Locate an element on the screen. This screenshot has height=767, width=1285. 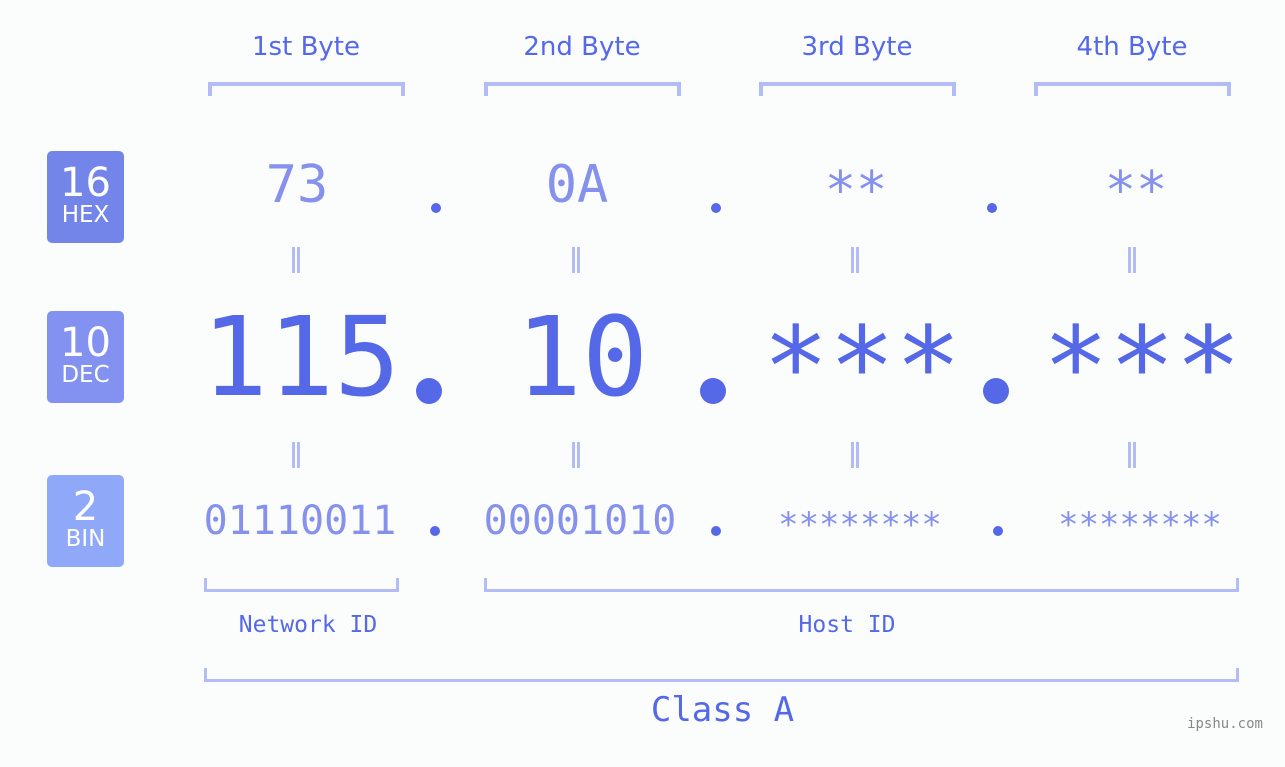
dec-badge: 10 DEC is located at coordinates (85, 357).